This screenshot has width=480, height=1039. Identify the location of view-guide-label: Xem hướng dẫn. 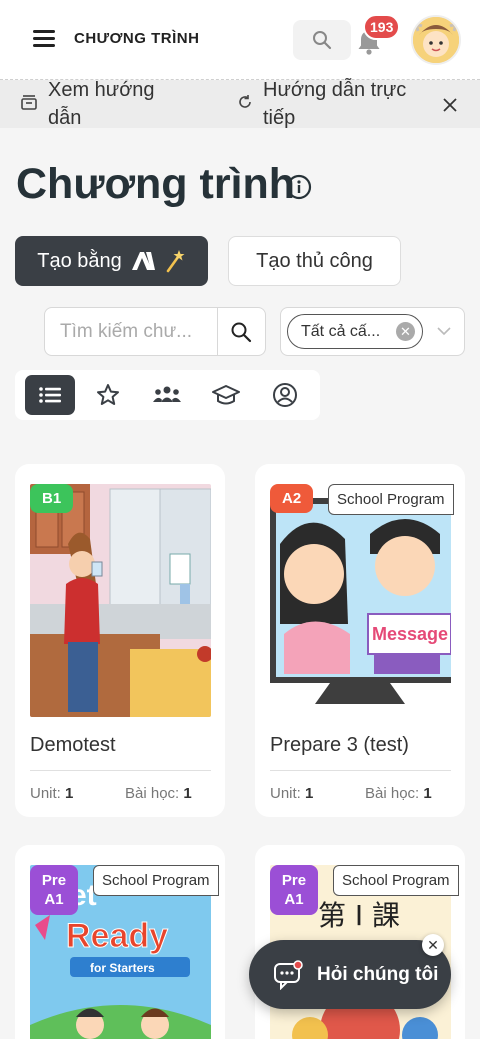
(101, 104).